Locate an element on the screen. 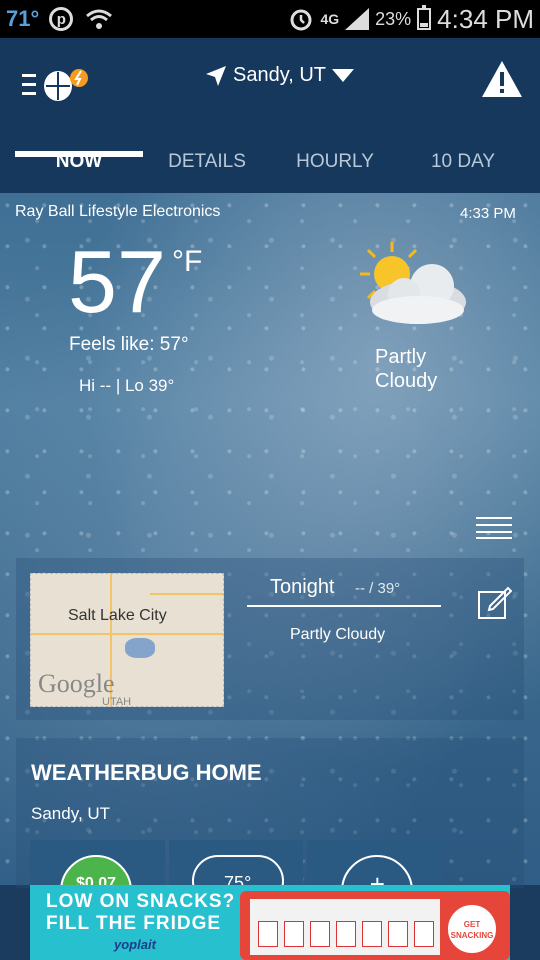 This screenshot has width=540, height=960. energy-tile: $0.07 is located at coordinates (97, 862).